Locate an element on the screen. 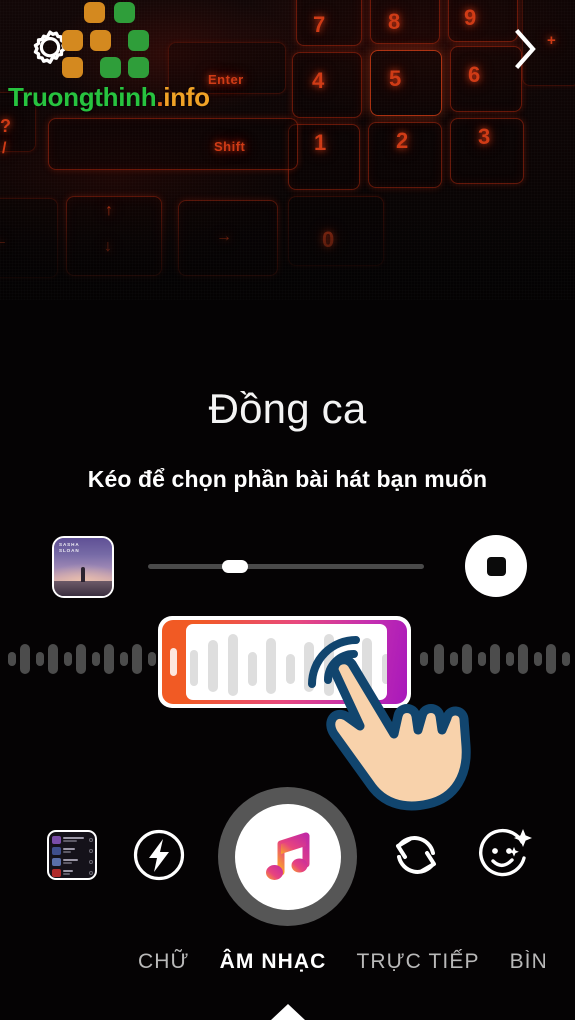  key-label-slash: / is located at coordinates (4, 148).